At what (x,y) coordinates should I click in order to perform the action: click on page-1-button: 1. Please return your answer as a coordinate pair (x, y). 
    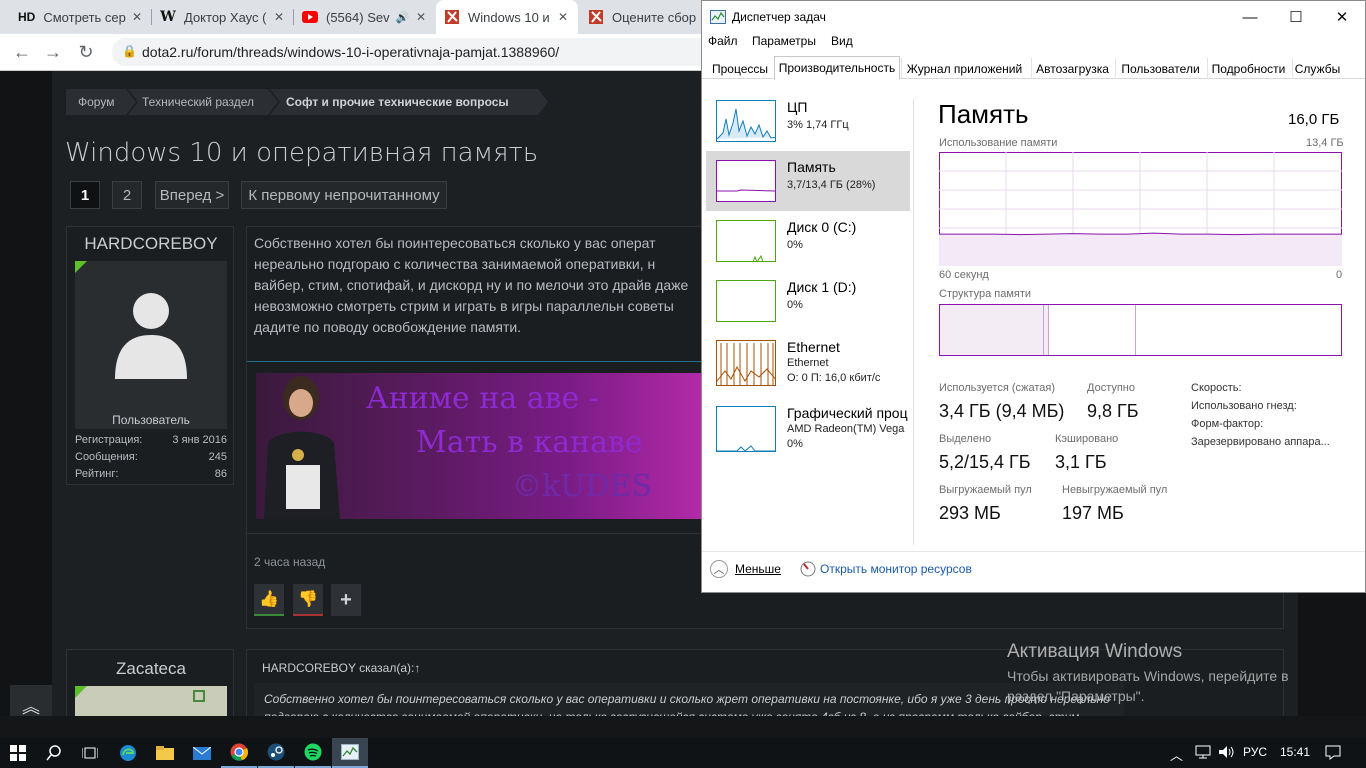
    Looking at the image, I should click on (85, 195).